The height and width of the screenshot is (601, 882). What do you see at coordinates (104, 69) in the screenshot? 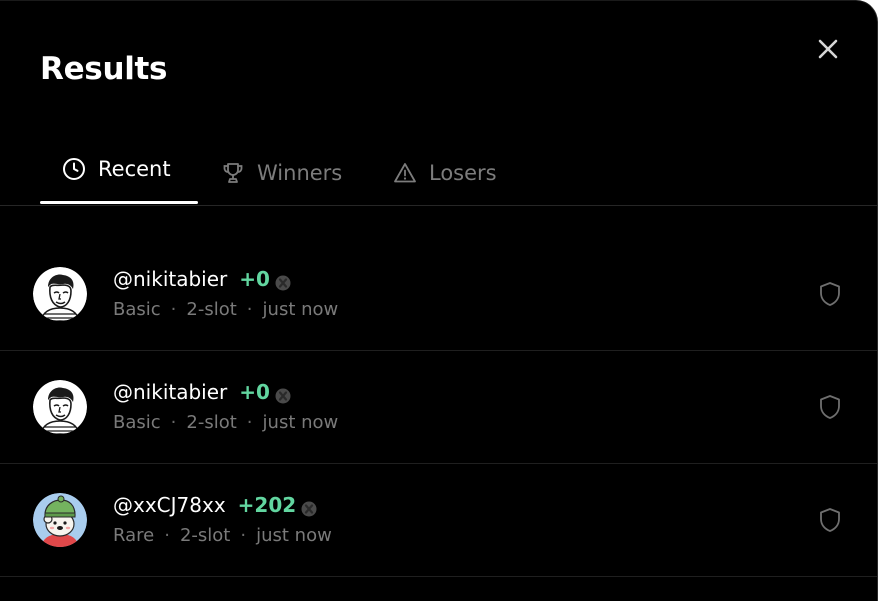
I see `dialog-title: Results` at bounding box center [104, 69].